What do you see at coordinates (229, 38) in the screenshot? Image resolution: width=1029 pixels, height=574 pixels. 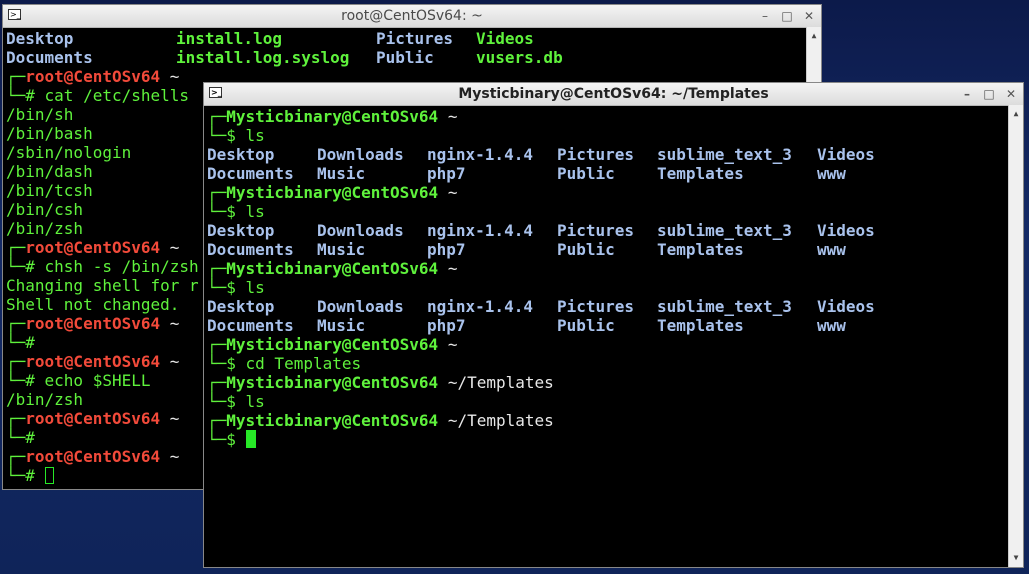 I see `file-entry: install.log` at bounding box center [229, 38].